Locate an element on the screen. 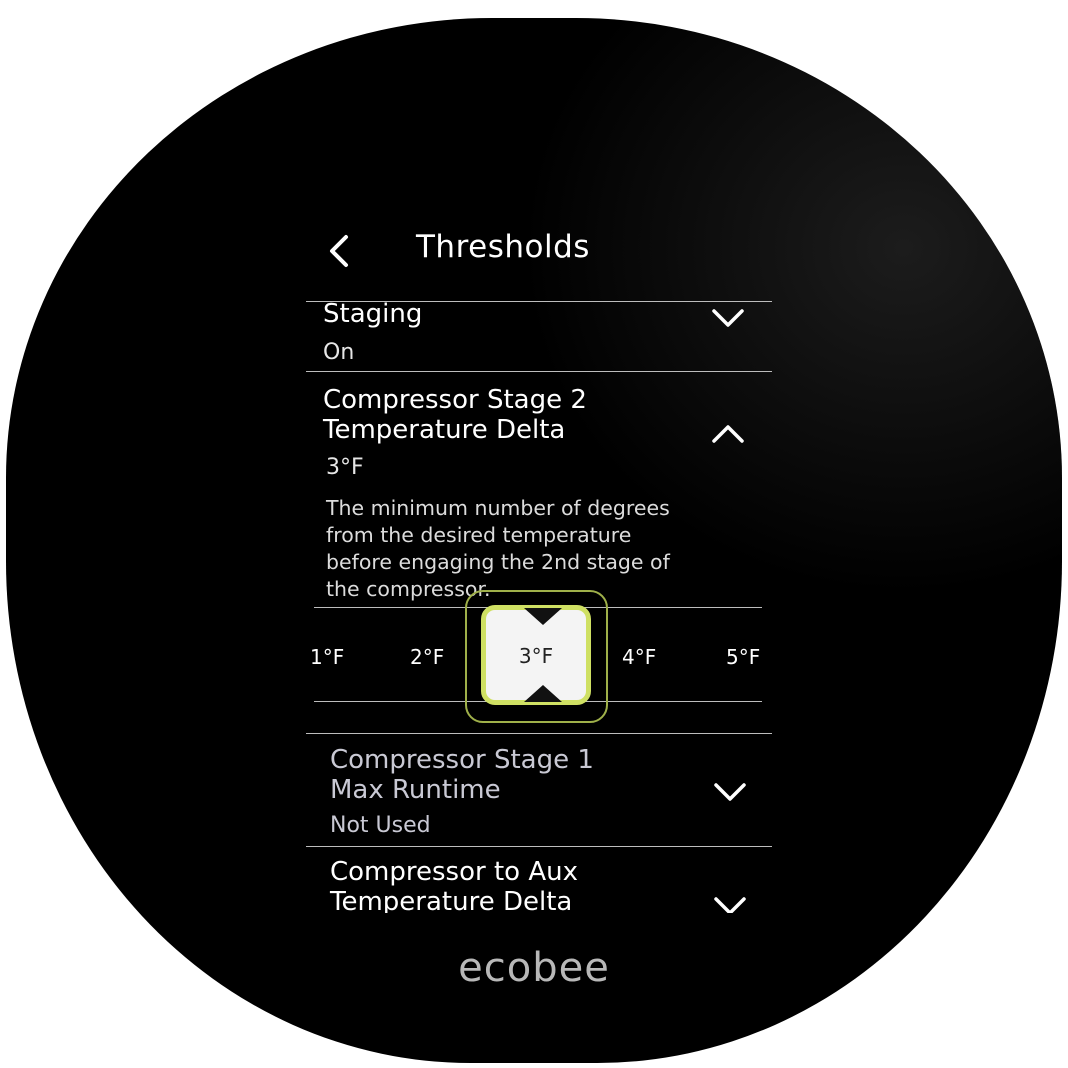 The height and width of the screenshot is (1068, 1068). description-line: before engaging the 2nd stage of is located at coordinates (498, 562).